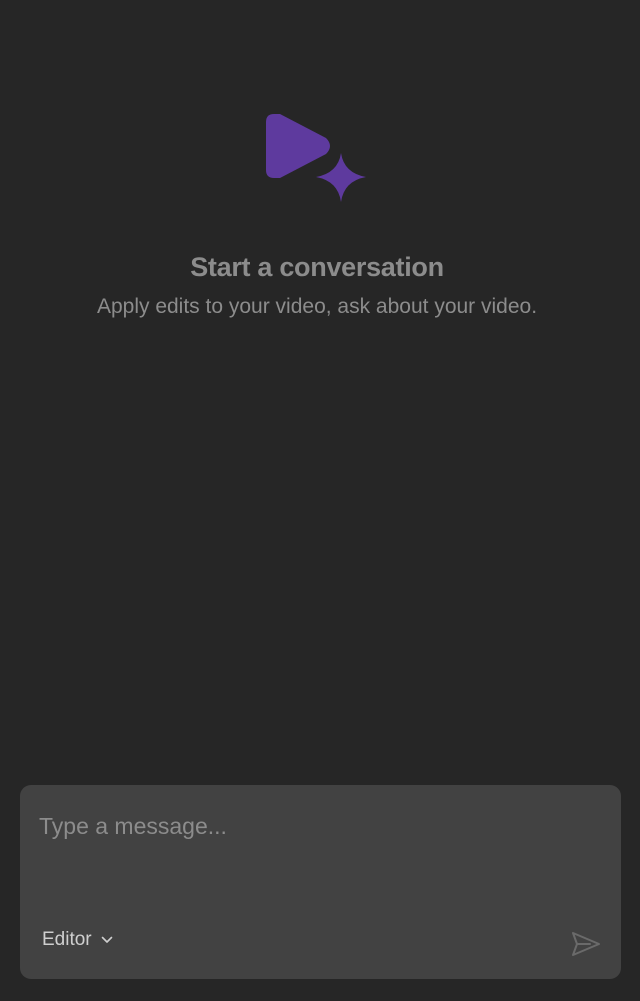 This screenshot has height=1001, width=640. I want to click on mode-dropdown: Editor, so click(77, 940).